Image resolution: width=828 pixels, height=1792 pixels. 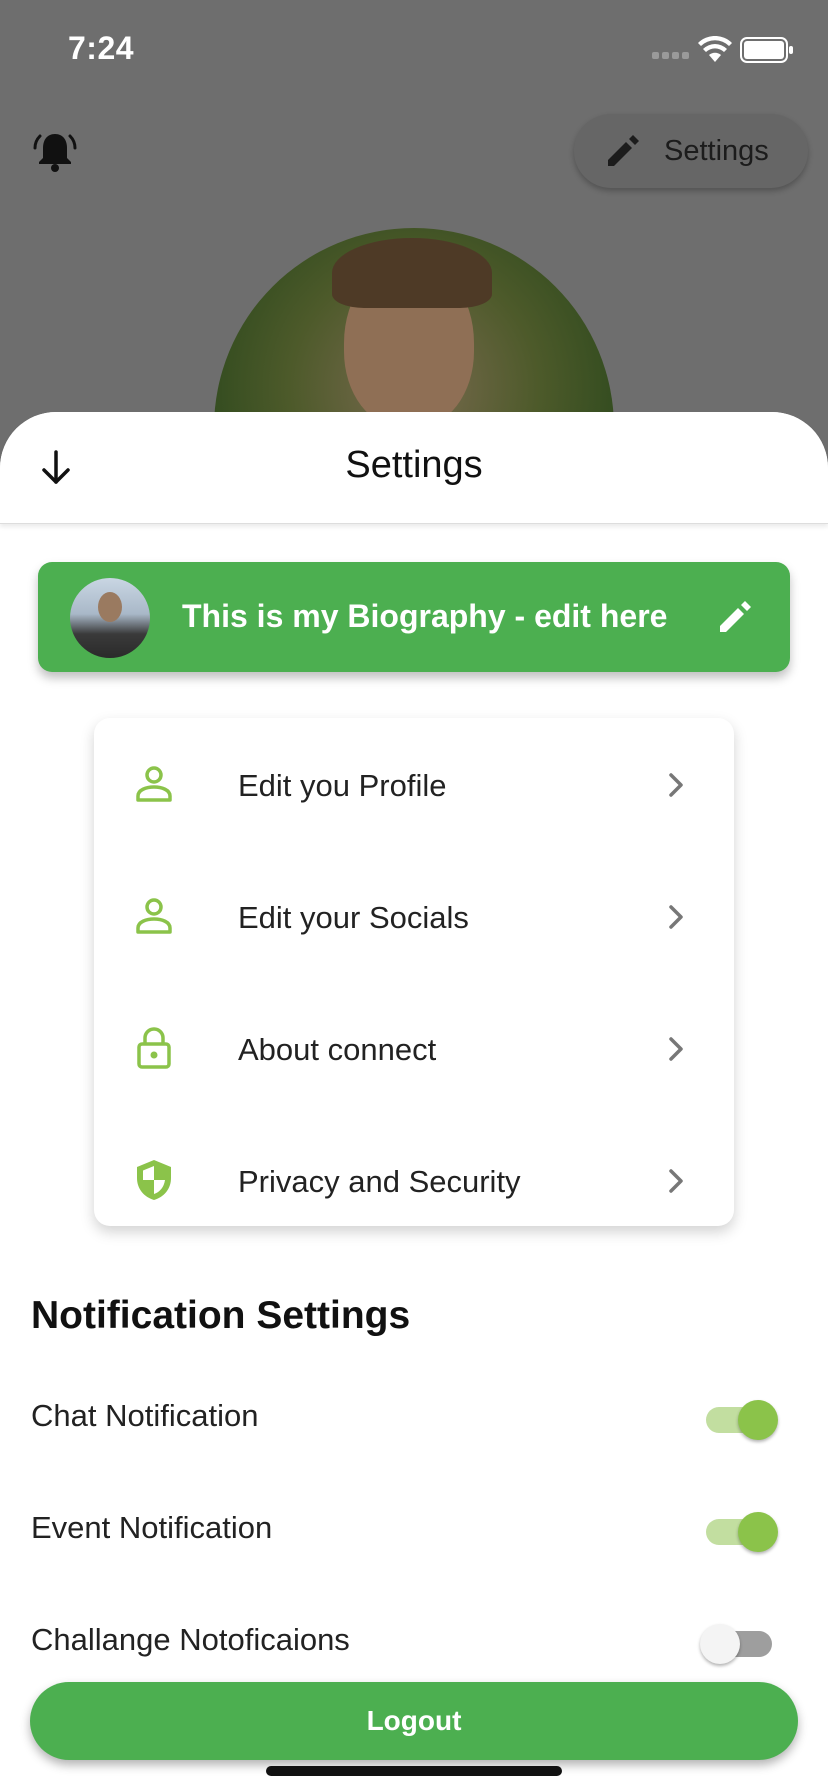 I want to click on menu-item-label: About connect, so click(x=337, y=1049).